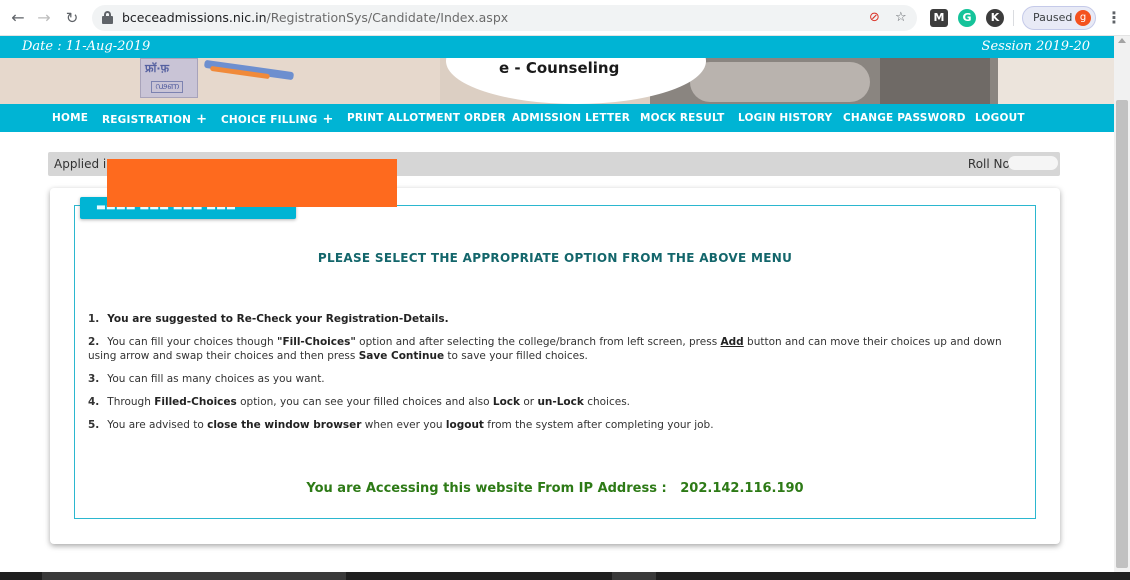  Describe the element at coordinates (72, 18) in the screenshot. I see `reload-icon: ↻` at that location.